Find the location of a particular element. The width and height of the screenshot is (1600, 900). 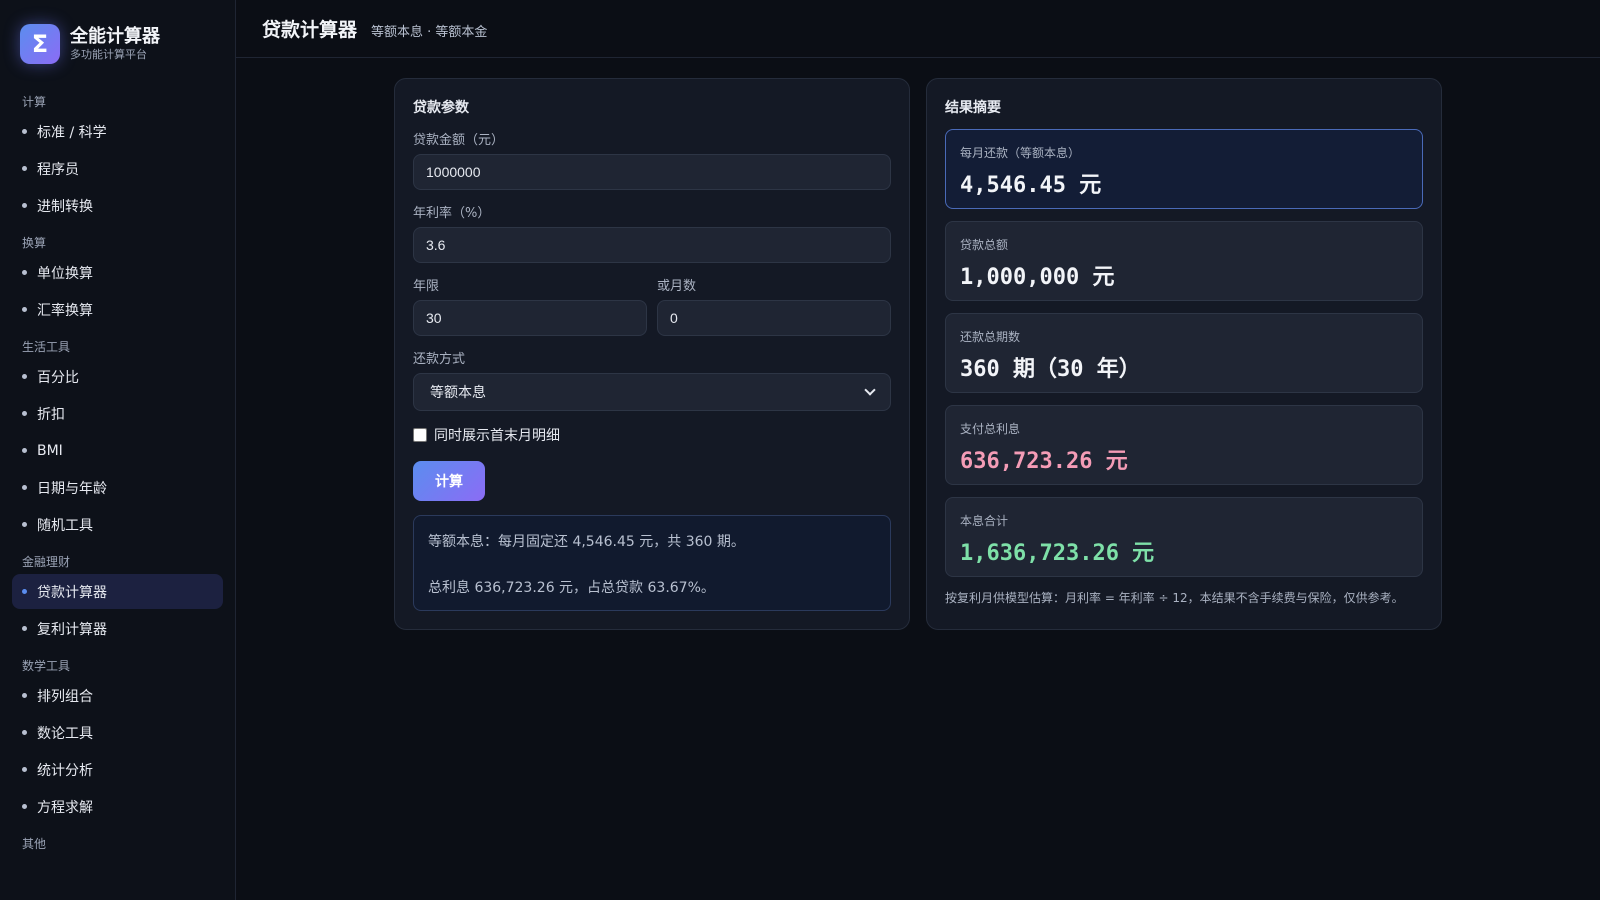

sidebar-item-combinatorics: 排列组合 is located at coordinates (117, 695).